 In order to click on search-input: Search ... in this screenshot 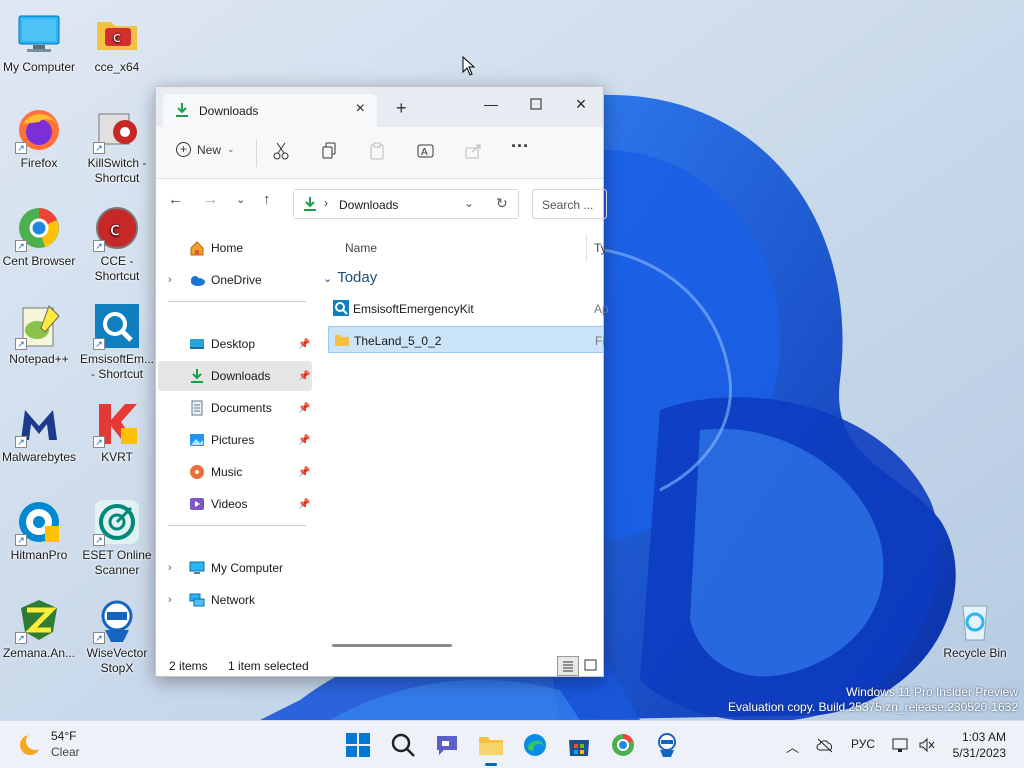, I will do `click(569, 204)`.